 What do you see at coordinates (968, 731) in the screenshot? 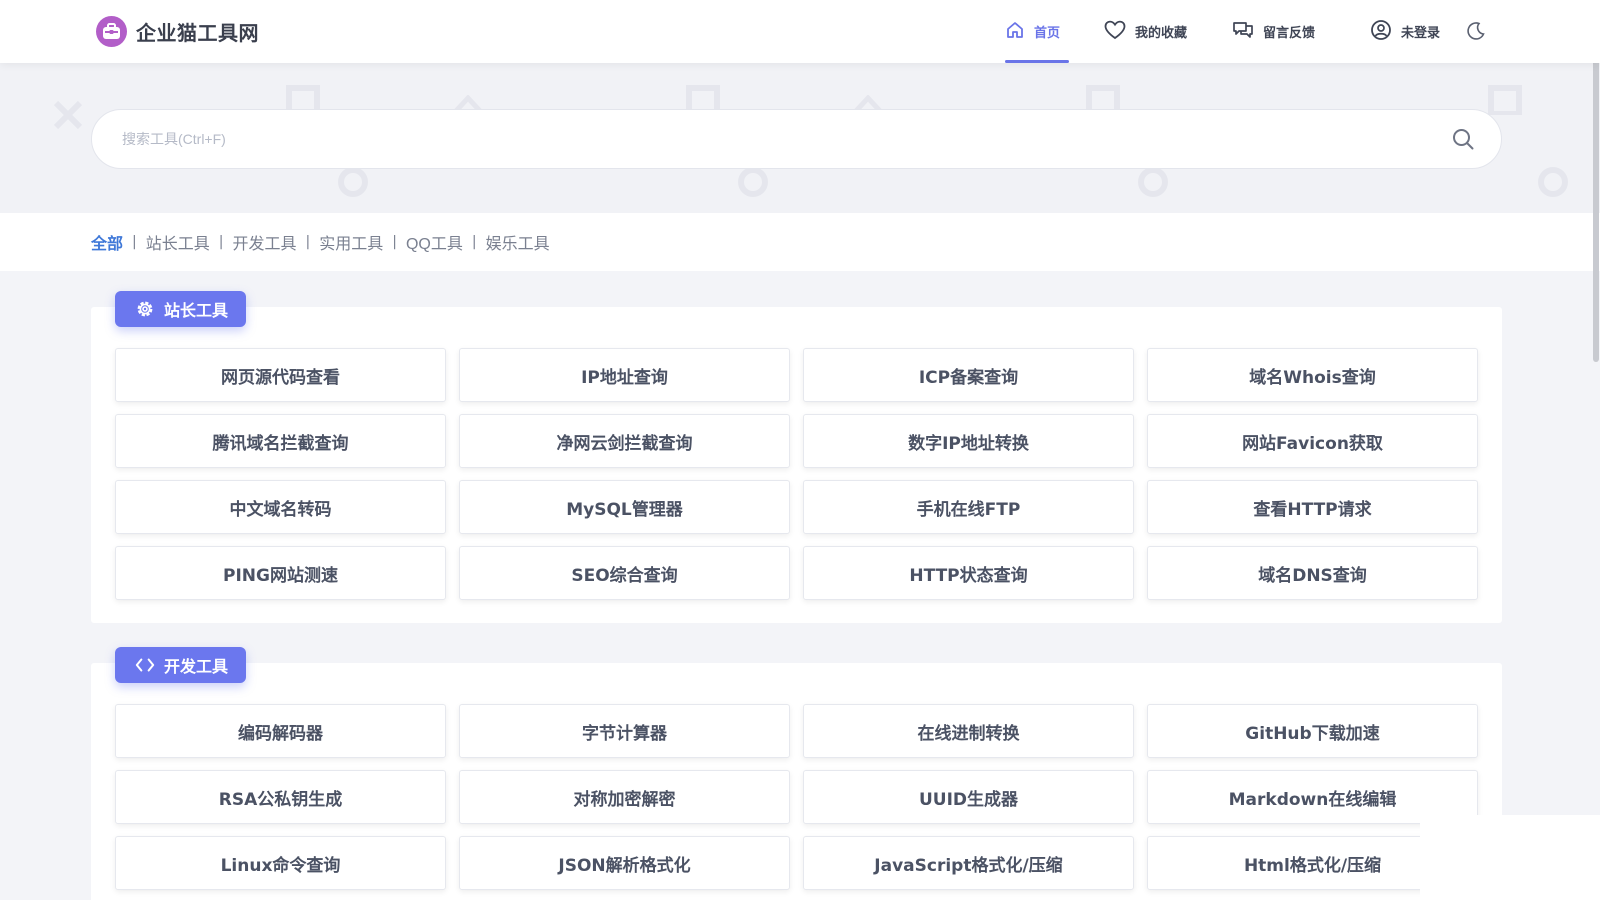
I see `tool-card: 在线进制转换` at bounding box center [968, 731].